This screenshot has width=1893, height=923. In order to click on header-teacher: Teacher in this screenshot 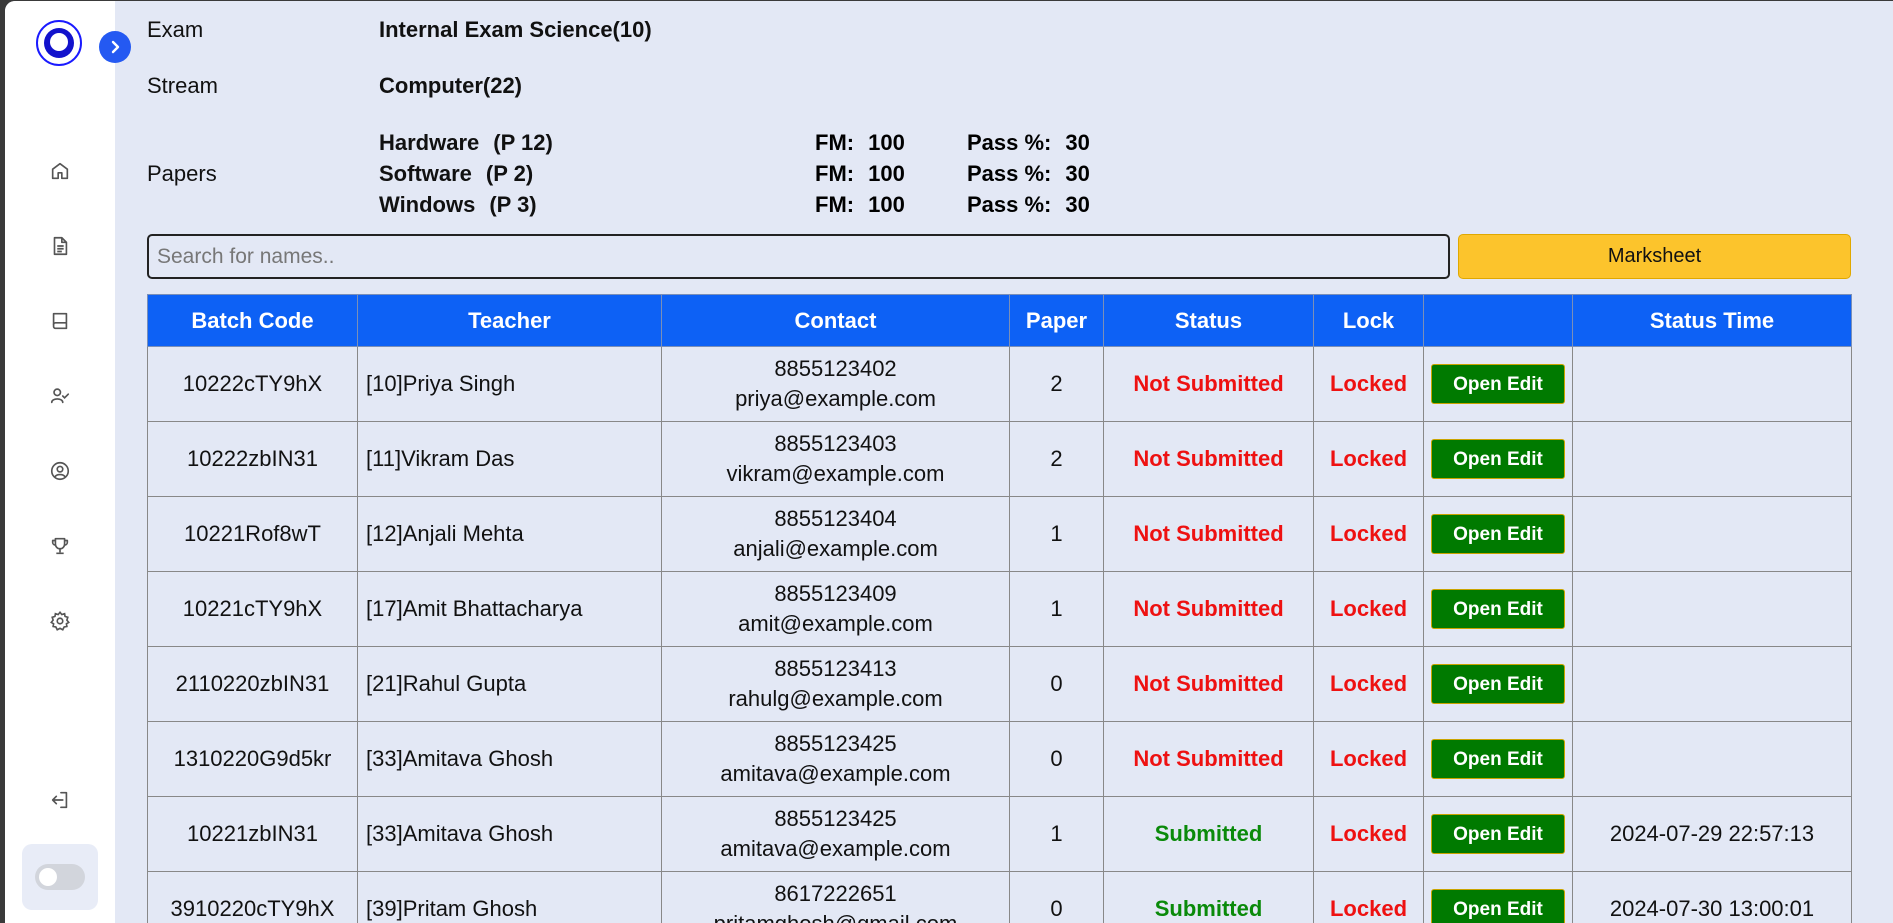, I will do `click(509, 320)`.